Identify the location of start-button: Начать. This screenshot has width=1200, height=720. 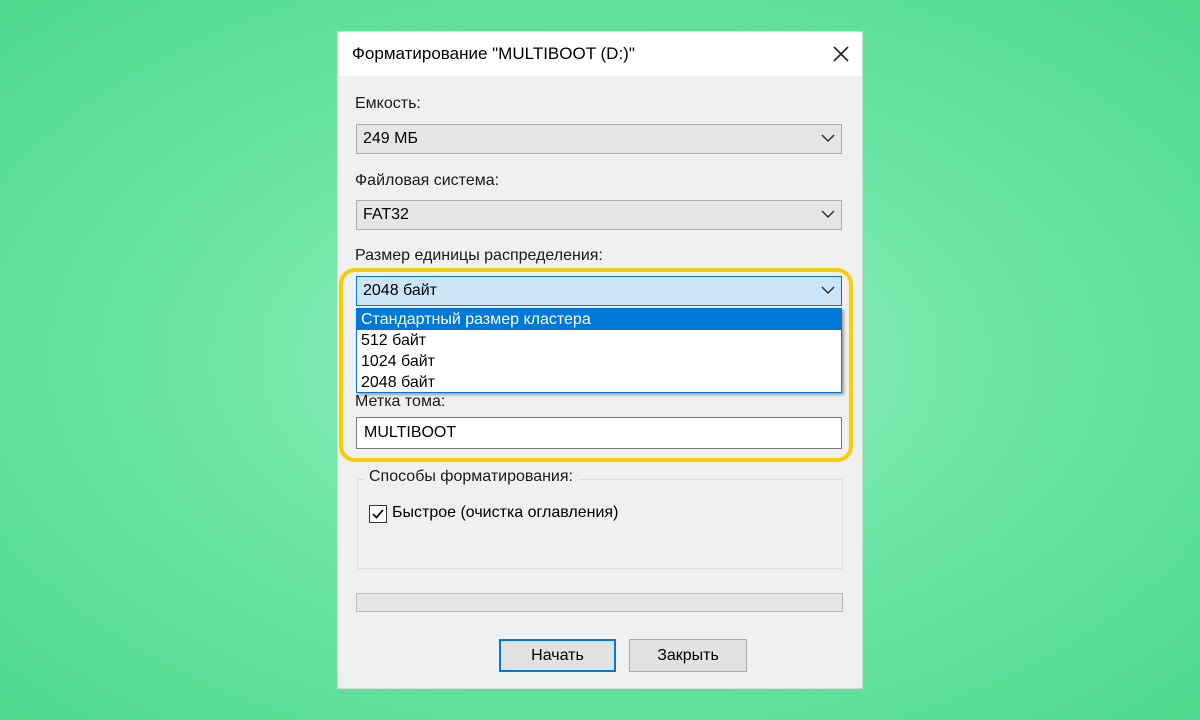
(557, 655).